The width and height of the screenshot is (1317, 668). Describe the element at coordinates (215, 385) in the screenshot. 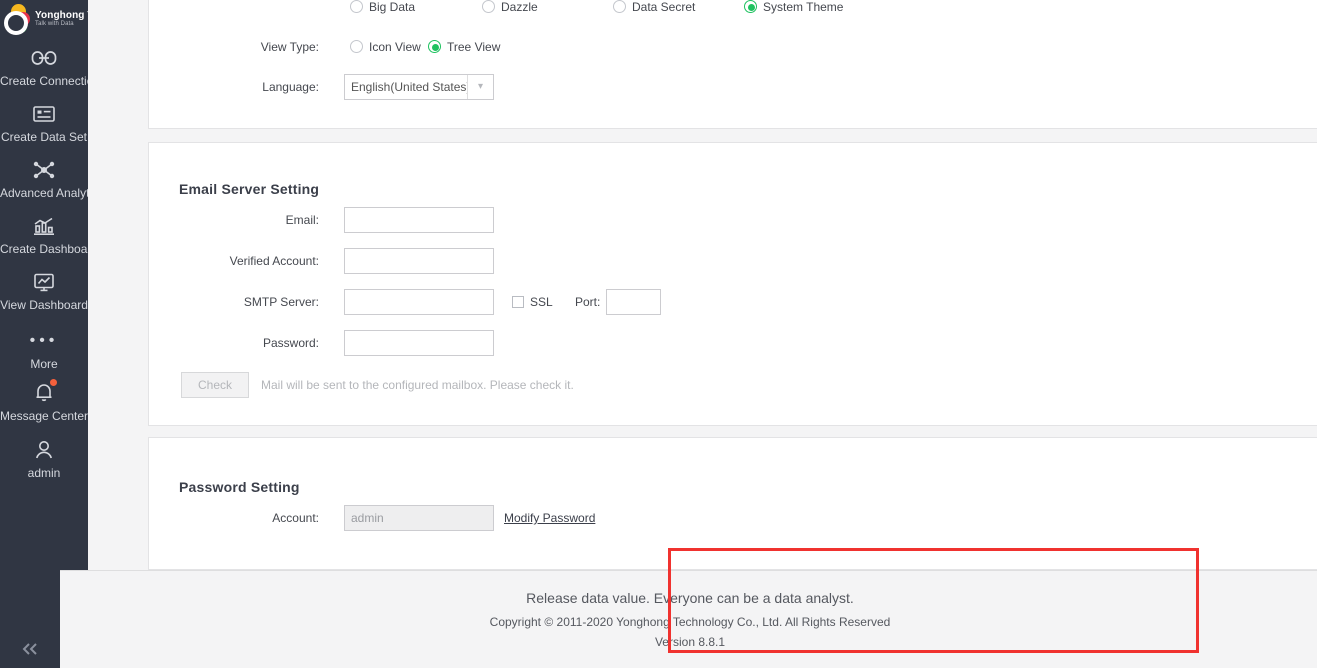

I see `check-button: Check` at that location.